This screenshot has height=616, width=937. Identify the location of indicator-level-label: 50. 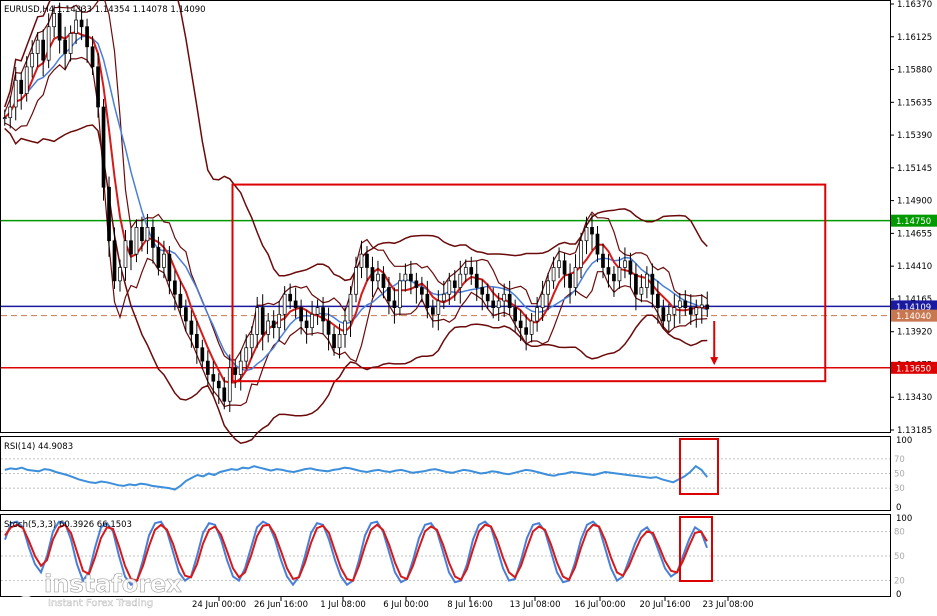
(899, 557).